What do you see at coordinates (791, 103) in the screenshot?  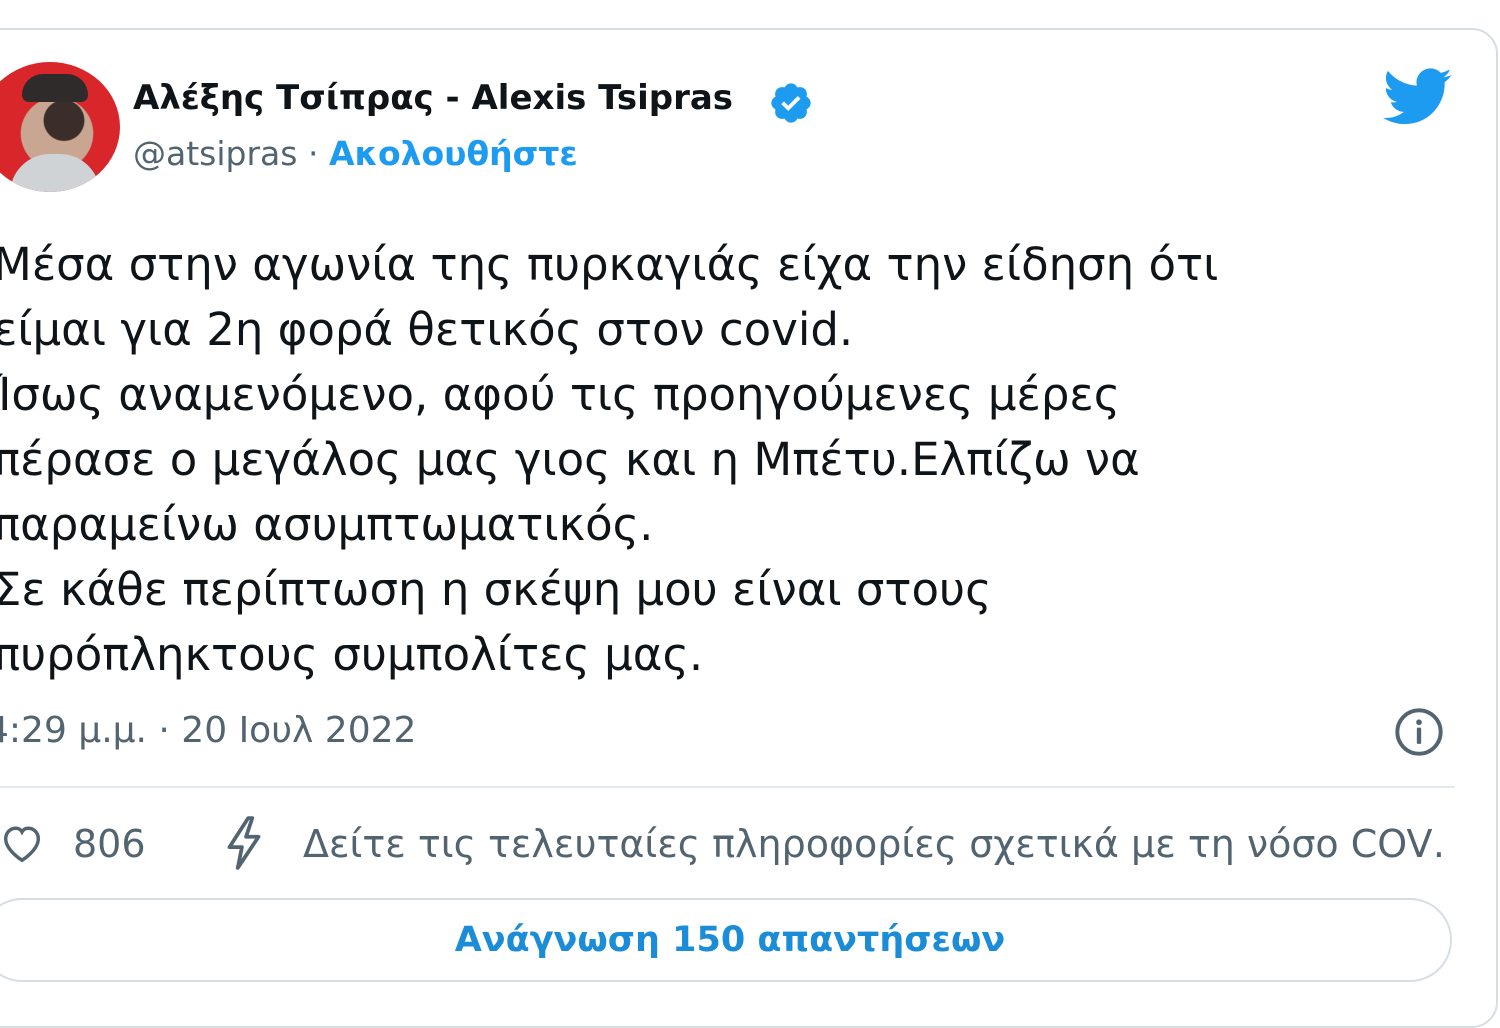 I see `verified-badge-icon` at bounding box center [791, 103].